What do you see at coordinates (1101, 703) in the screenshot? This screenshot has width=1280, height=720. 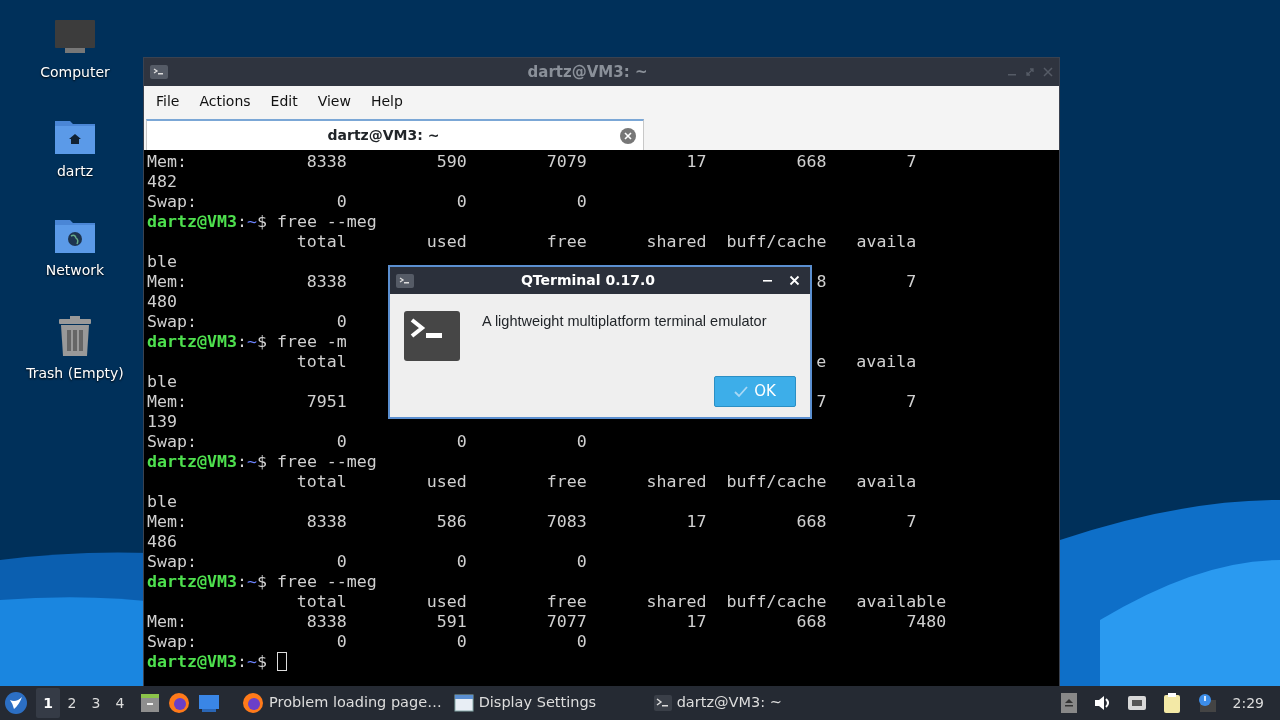 I see `volume-icon` at bounding box center [1101, 703].